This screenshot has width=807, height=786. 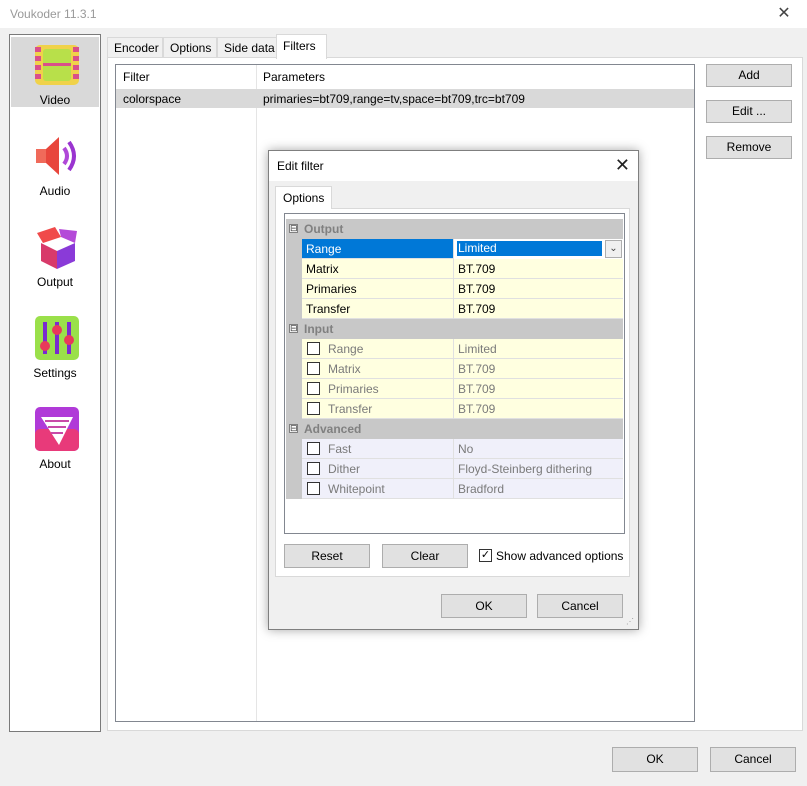 What do you see at coordinates (55, 191) in the screenshot?
I see `sidebar-item-label: Audio` at bounding box center [55, 191].